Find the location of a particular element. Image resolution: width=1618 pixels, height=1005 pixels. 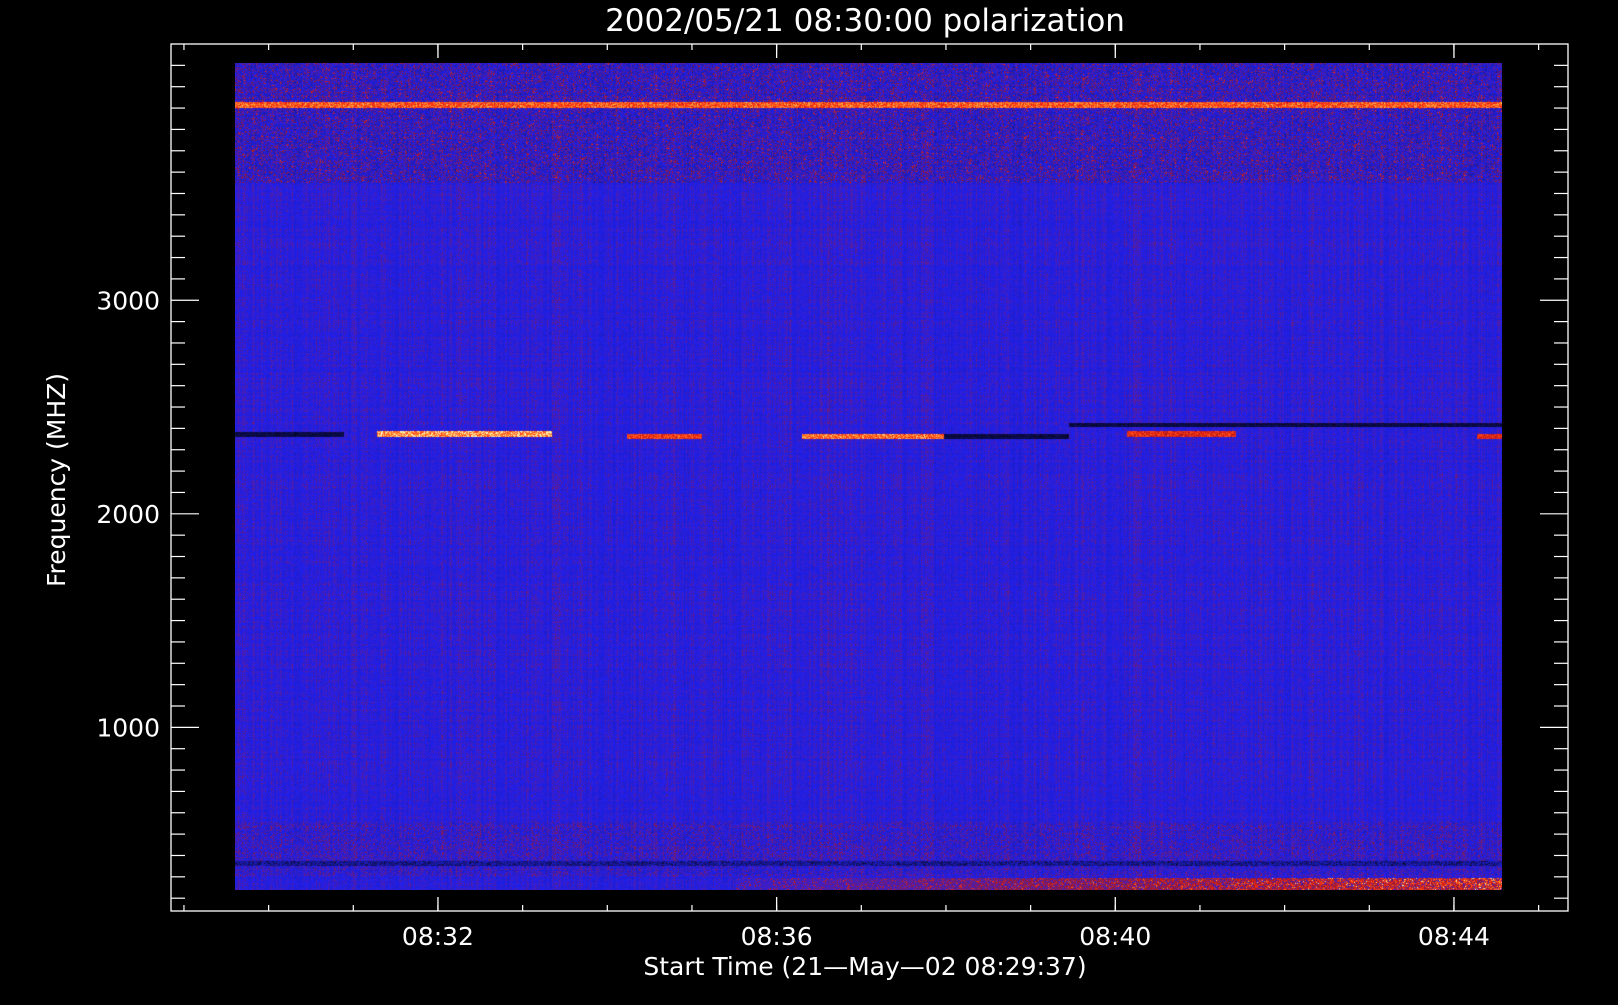

y-tick-label: 2000 is located at coordinates (128, 514).